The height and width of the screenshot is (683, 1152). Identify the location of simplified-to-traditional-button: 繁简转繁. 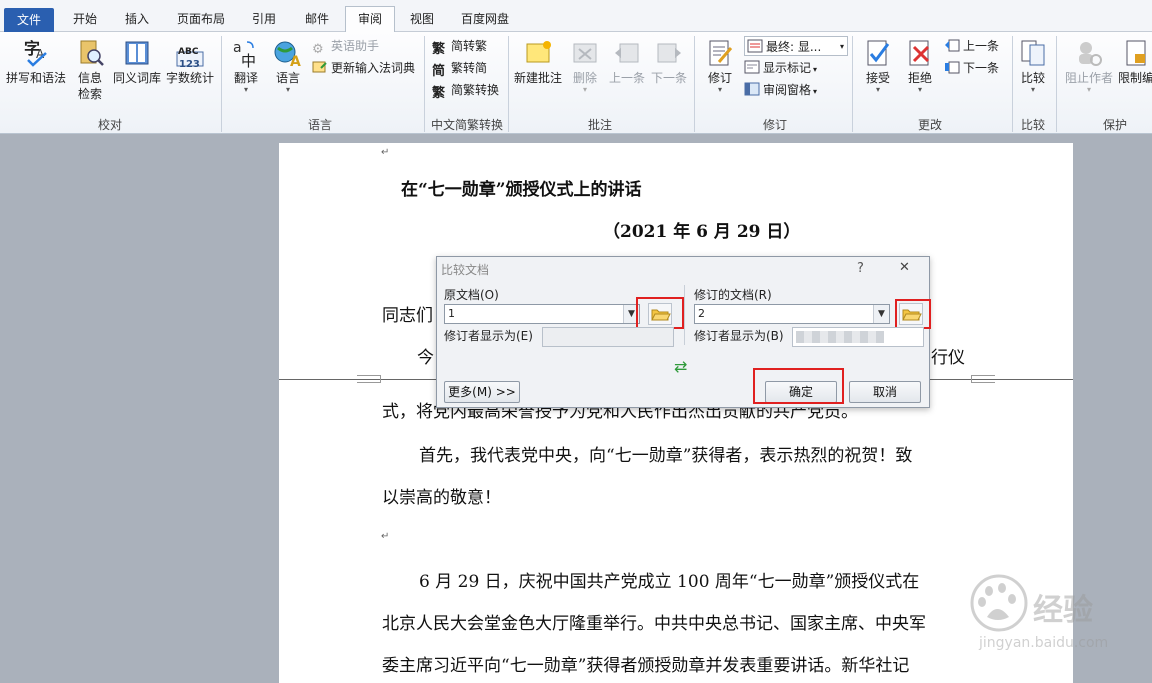
(460, 46).